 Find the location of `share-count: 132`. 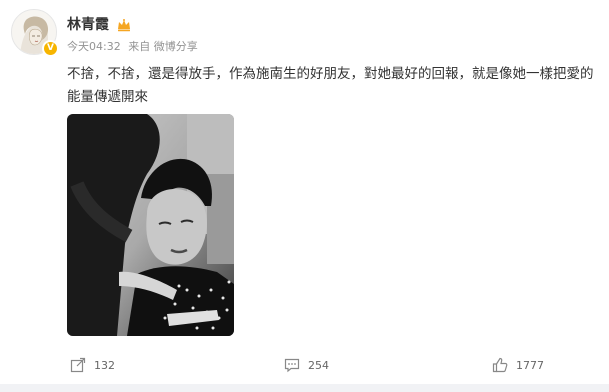

share-count: 132 is located at coordinates (104, 365).